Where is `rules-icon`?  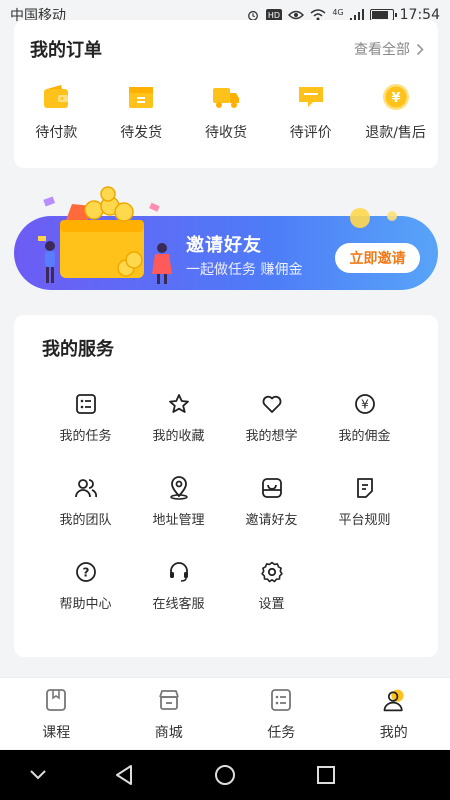 rules-icon is located at coordinates (365, 488).